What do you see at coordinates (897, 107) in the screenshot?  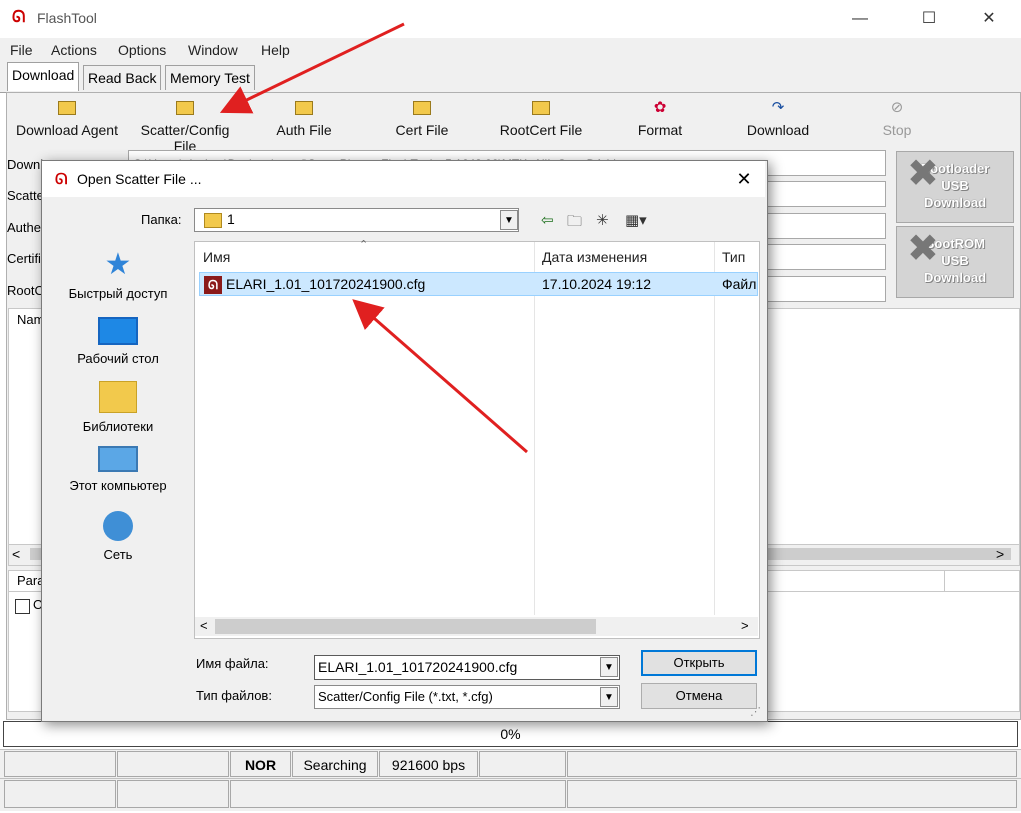 I see `stop-icon: ⊘` at bounding box center [897, 107].